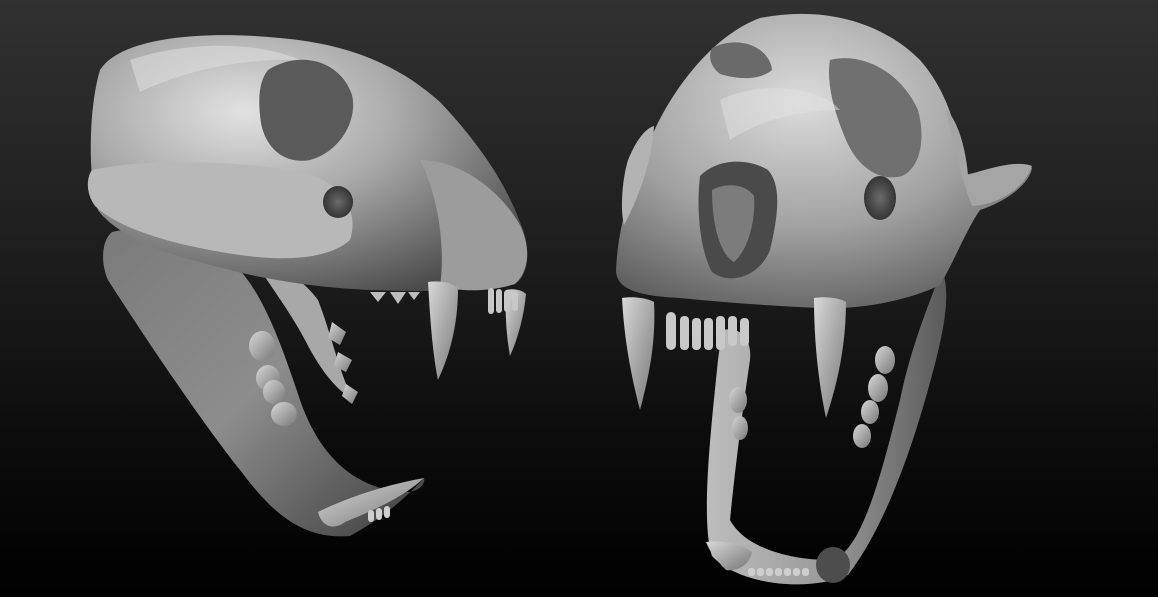 This screenshot has width=1158, height=597. What do you see at coordinates (833, 565) in the screenshot?
I see `right-skull-lower-canine-right` at bounding box center [833, 565].